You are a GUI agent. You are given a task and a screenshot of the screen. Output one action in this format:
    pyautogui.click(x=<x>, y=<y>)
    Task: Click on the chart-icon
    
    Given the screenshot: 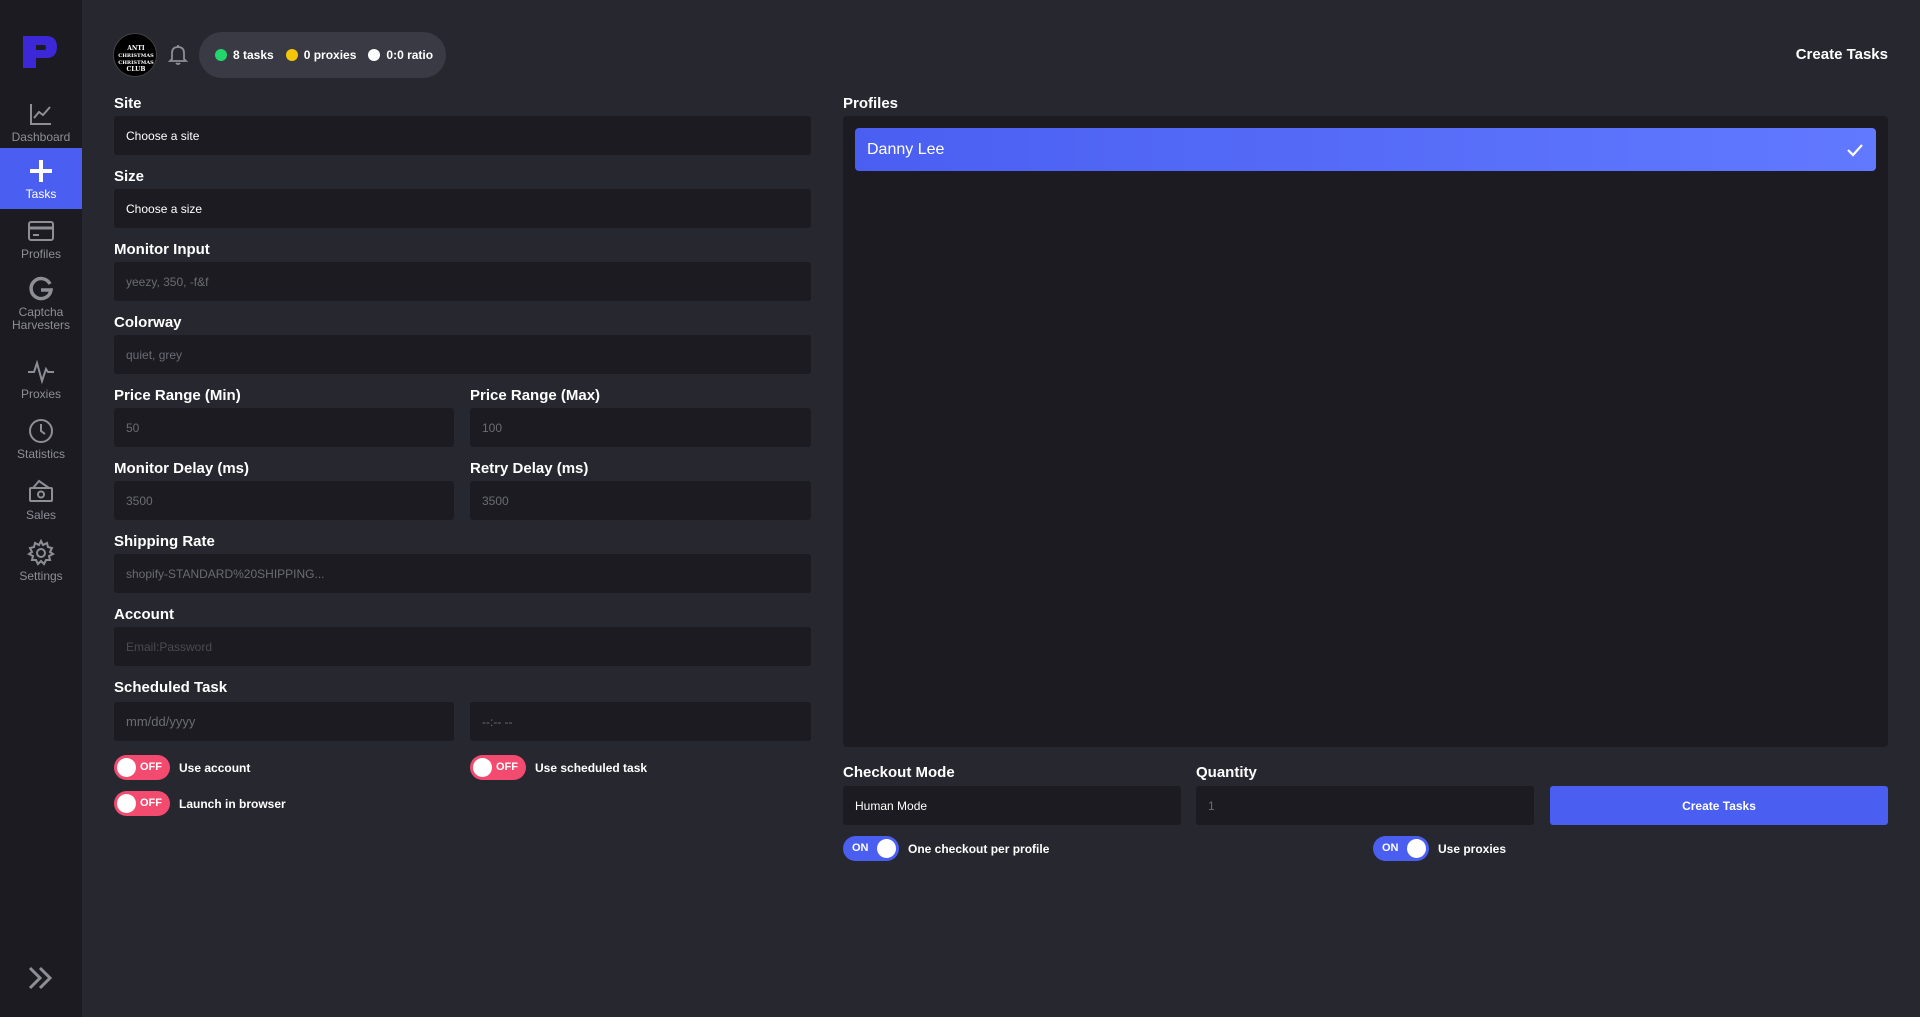 What is the action you would take?
    pyautogui.click(x=40, y=114)
    